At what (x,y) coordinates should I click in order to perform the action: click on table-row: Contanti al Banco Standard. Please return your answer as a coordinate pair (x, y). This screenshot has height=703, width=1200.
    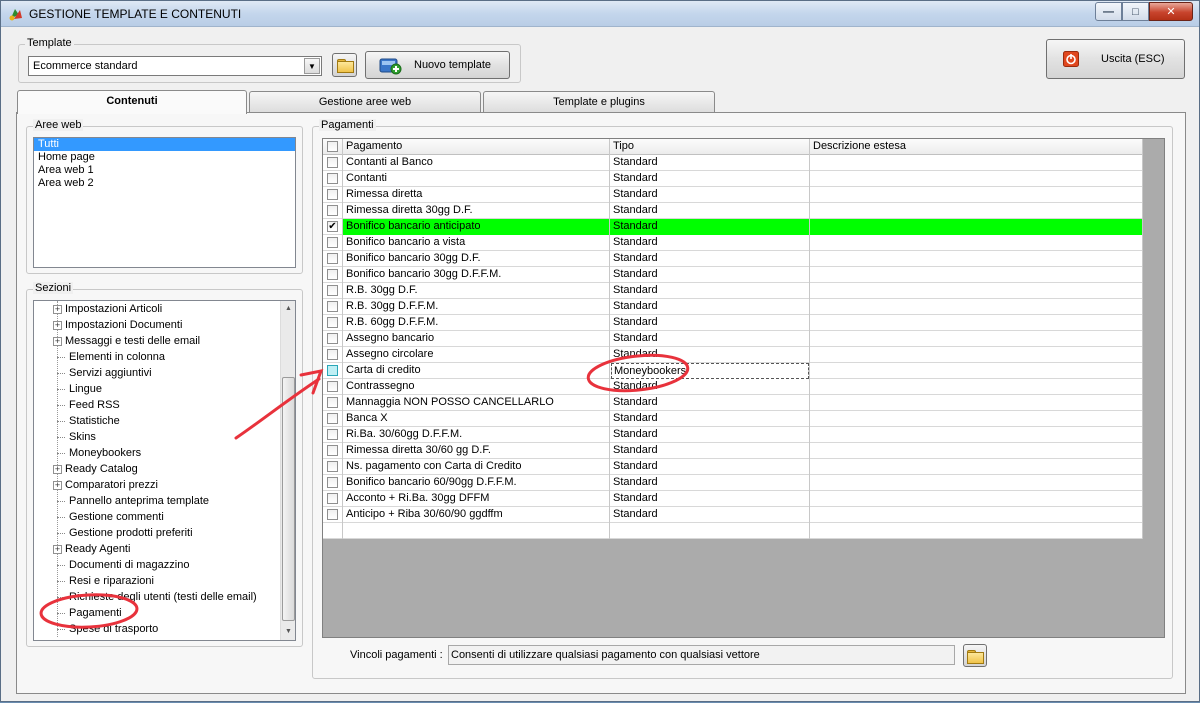
    Looking at the image, I should click on (733, 163).